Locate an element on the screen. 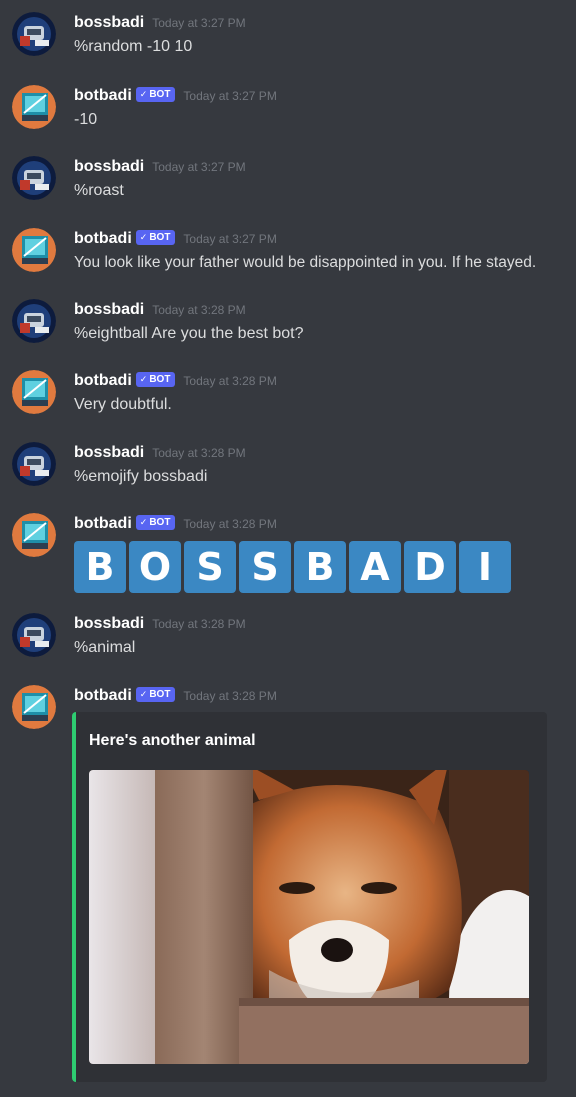 The image size is (576, 1097). regional-indicator-emoji: I is located at coordinates (485, 567).